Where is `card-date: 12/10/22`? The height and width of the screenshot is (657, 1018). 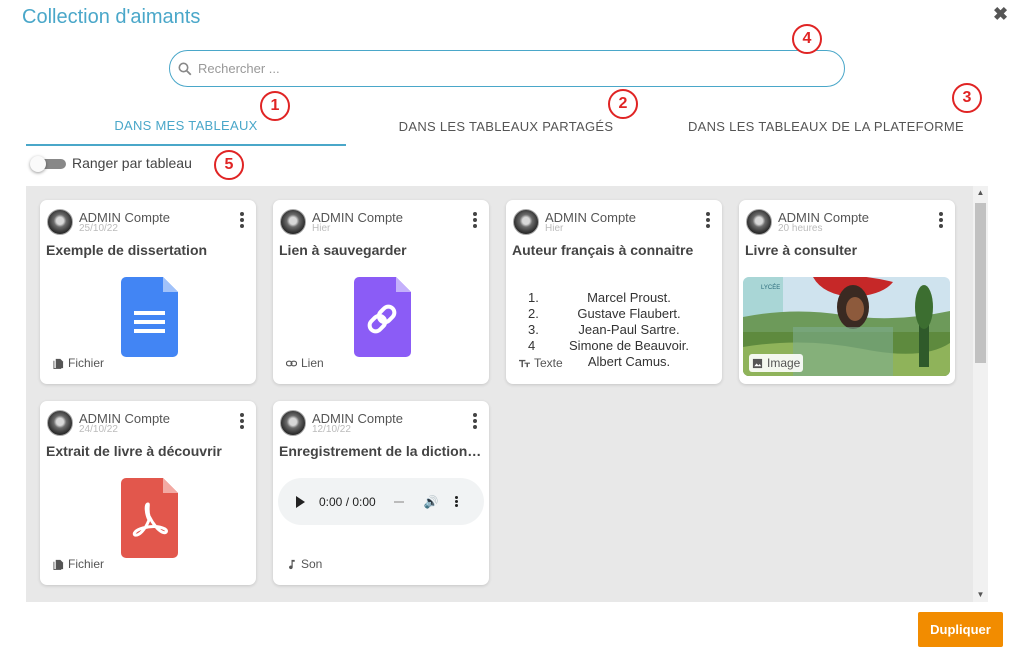 card-date: 12/10/22 is located at coordinates (331, 429).